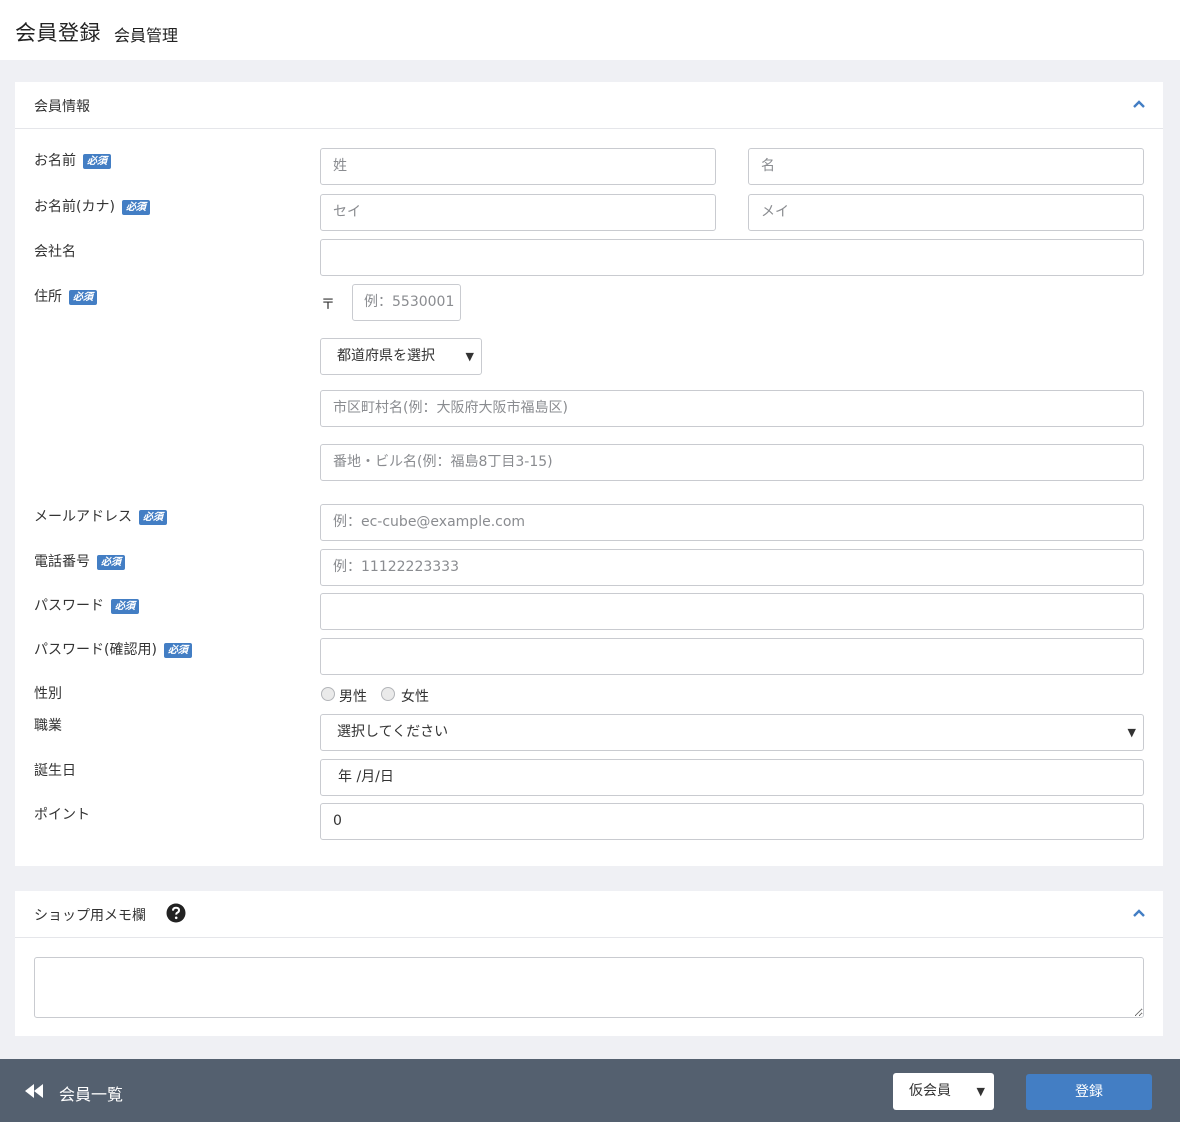 This screenshot has width=1180, height=1122. What do you see at coordinates (90, 916) in the screenshot?
I see `memo-title: ショップ用メモ欄` at bounding box center [90, 916].